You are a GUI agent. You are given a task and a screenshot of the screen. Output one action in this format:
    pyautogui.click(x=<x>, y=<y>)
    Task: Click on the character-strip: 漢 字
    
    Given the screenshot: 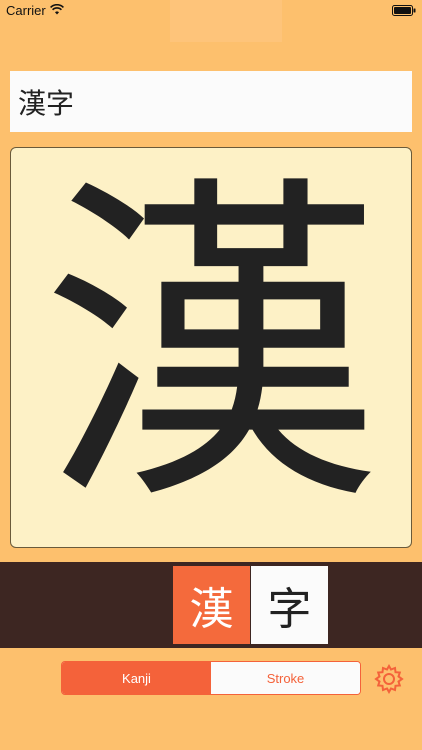 What is the action you would take?
    pyautogui.click(x=211, y=605)
    